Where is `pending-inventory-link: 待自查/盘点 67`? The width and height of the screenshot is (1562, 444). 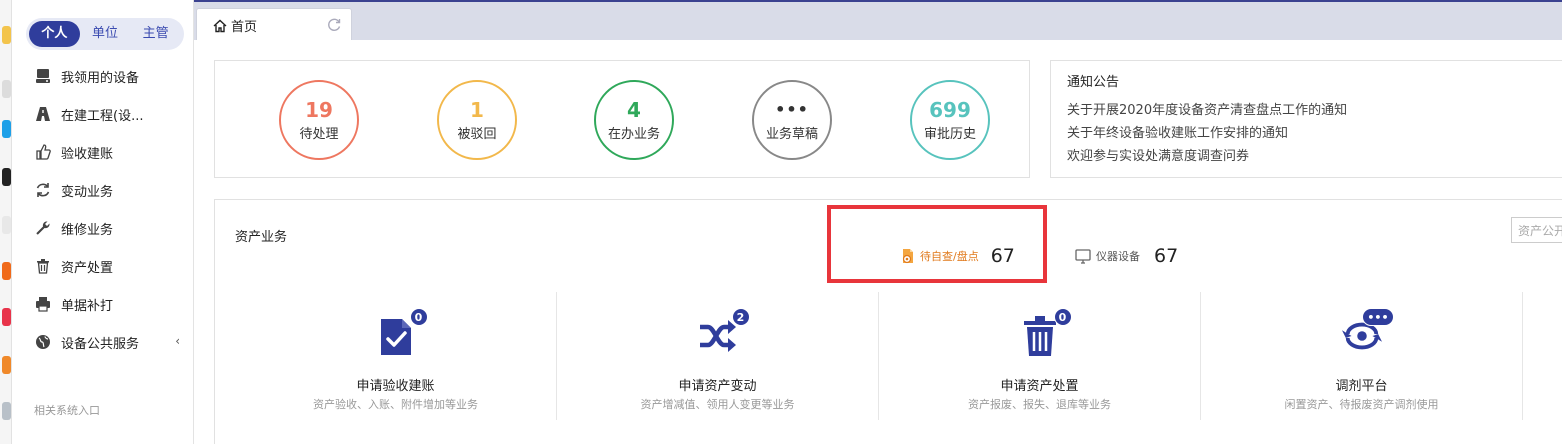
pending-inventory-link: 待自查/盘点 67 is located at coordinates (958, 256).